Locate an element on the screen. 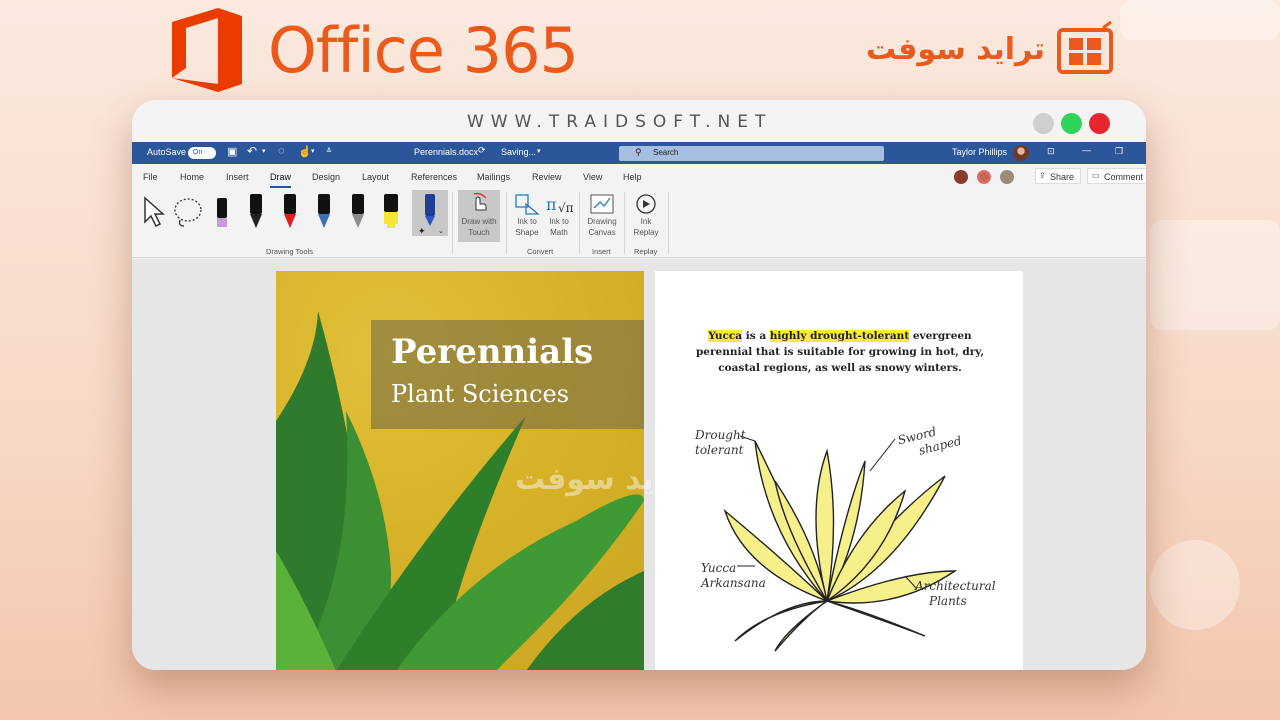  svg-text: √π is located at coordinates (566, 208).